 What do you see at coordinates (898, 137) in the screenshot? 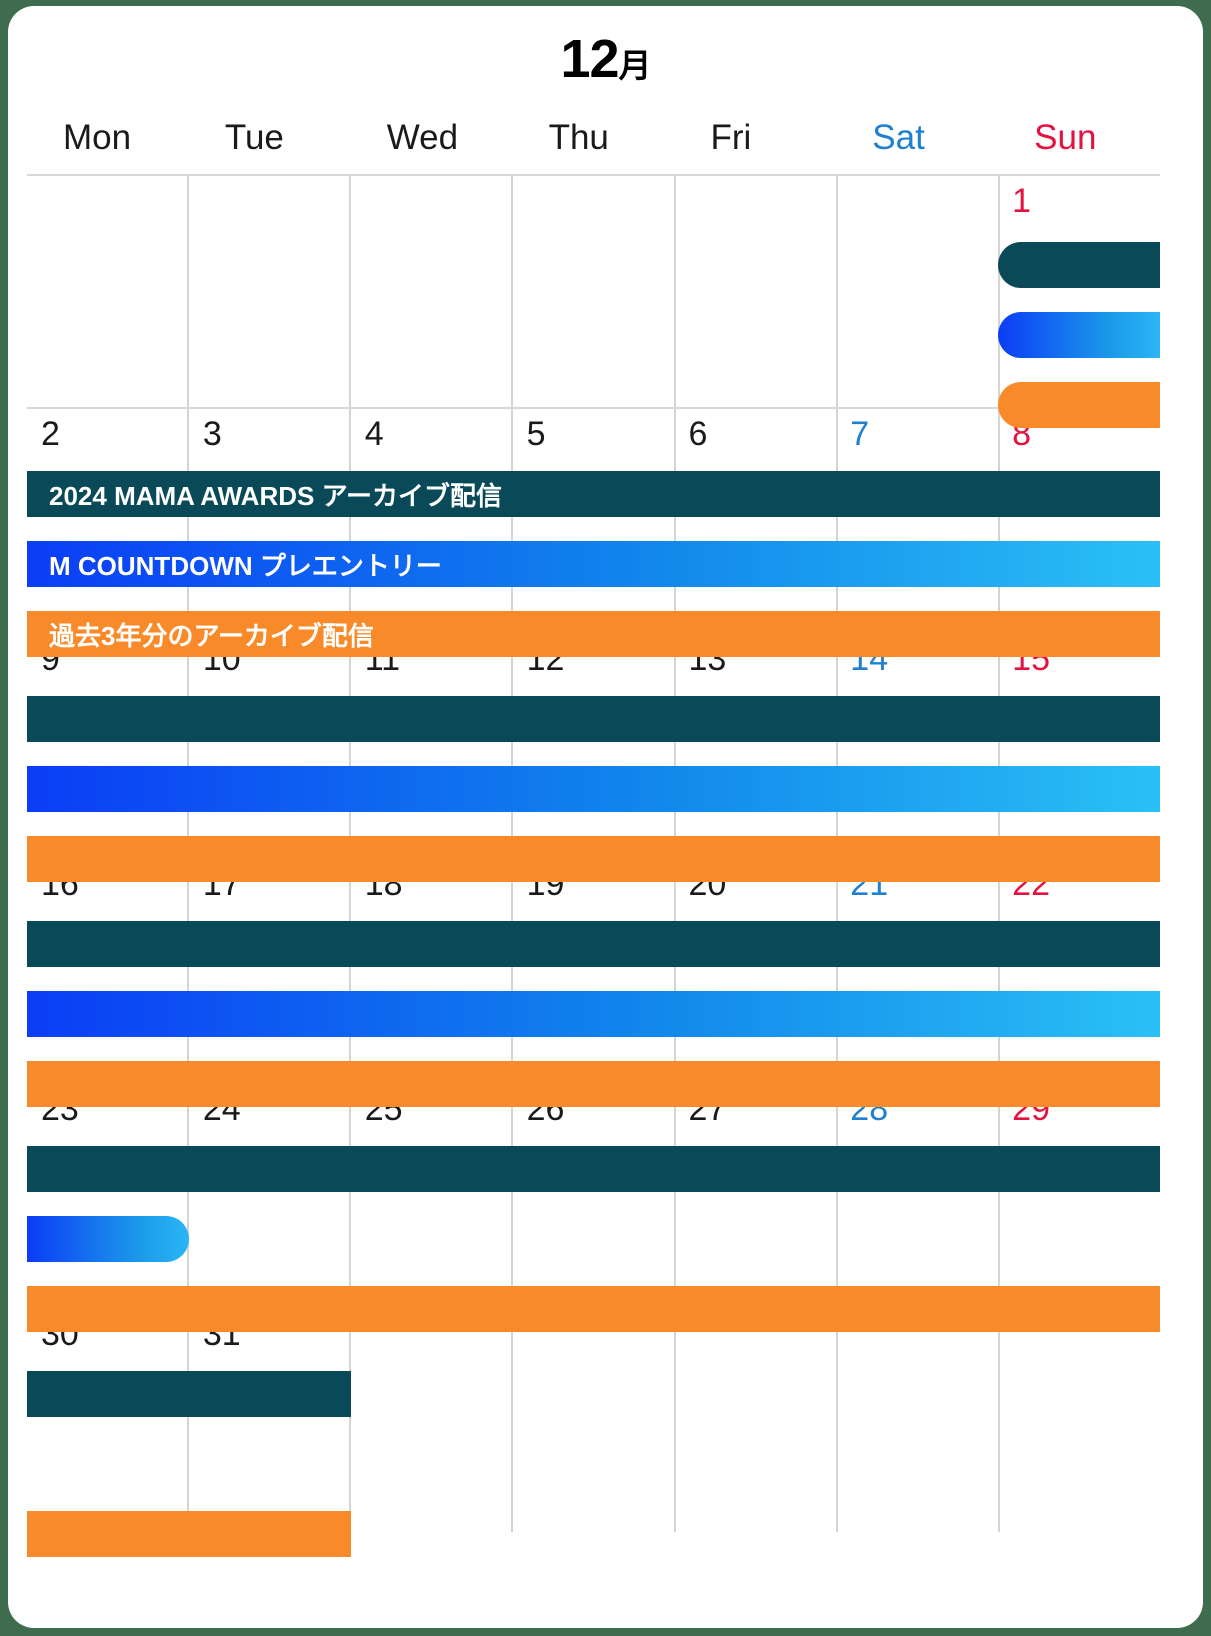
I see `weekday-header-sat: Sat` at bounding box center [898, 137].